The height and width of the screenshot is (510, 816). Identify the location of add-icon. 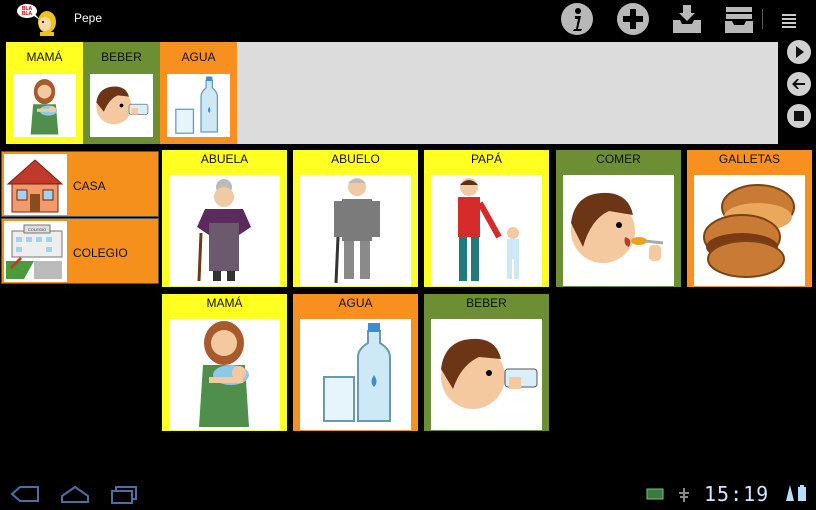
(633, 19).